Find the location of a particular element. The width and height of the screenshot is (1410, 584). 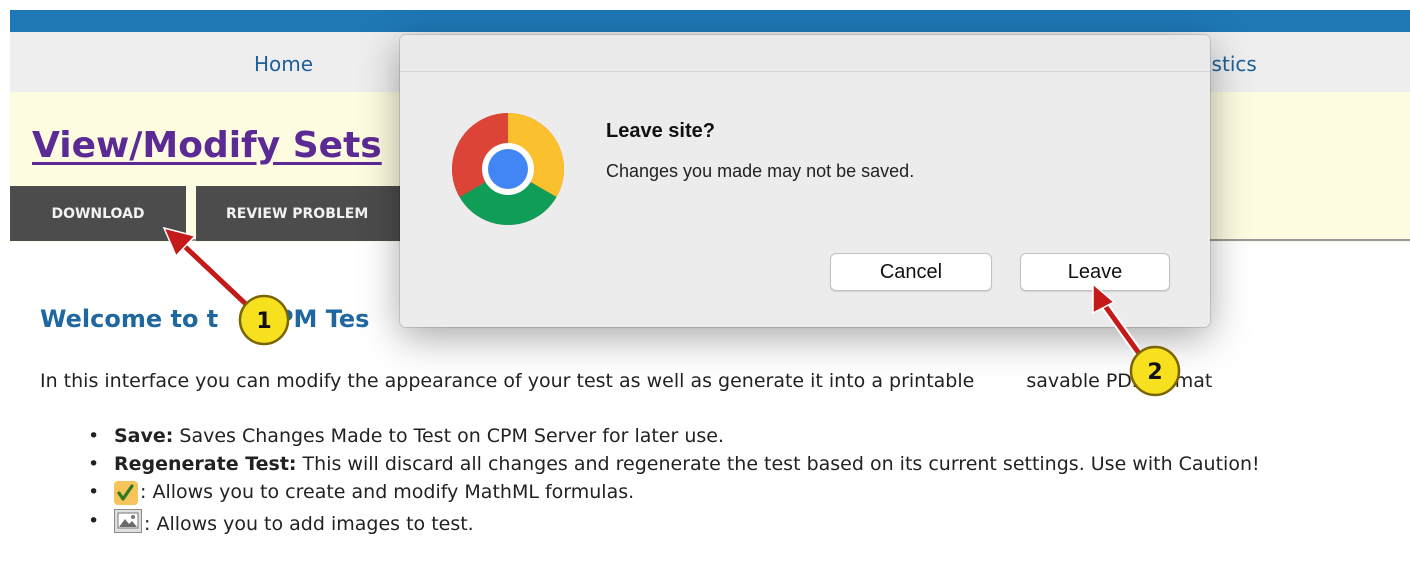

callout-2-number: 2 is located at coordinates (1154, 372).